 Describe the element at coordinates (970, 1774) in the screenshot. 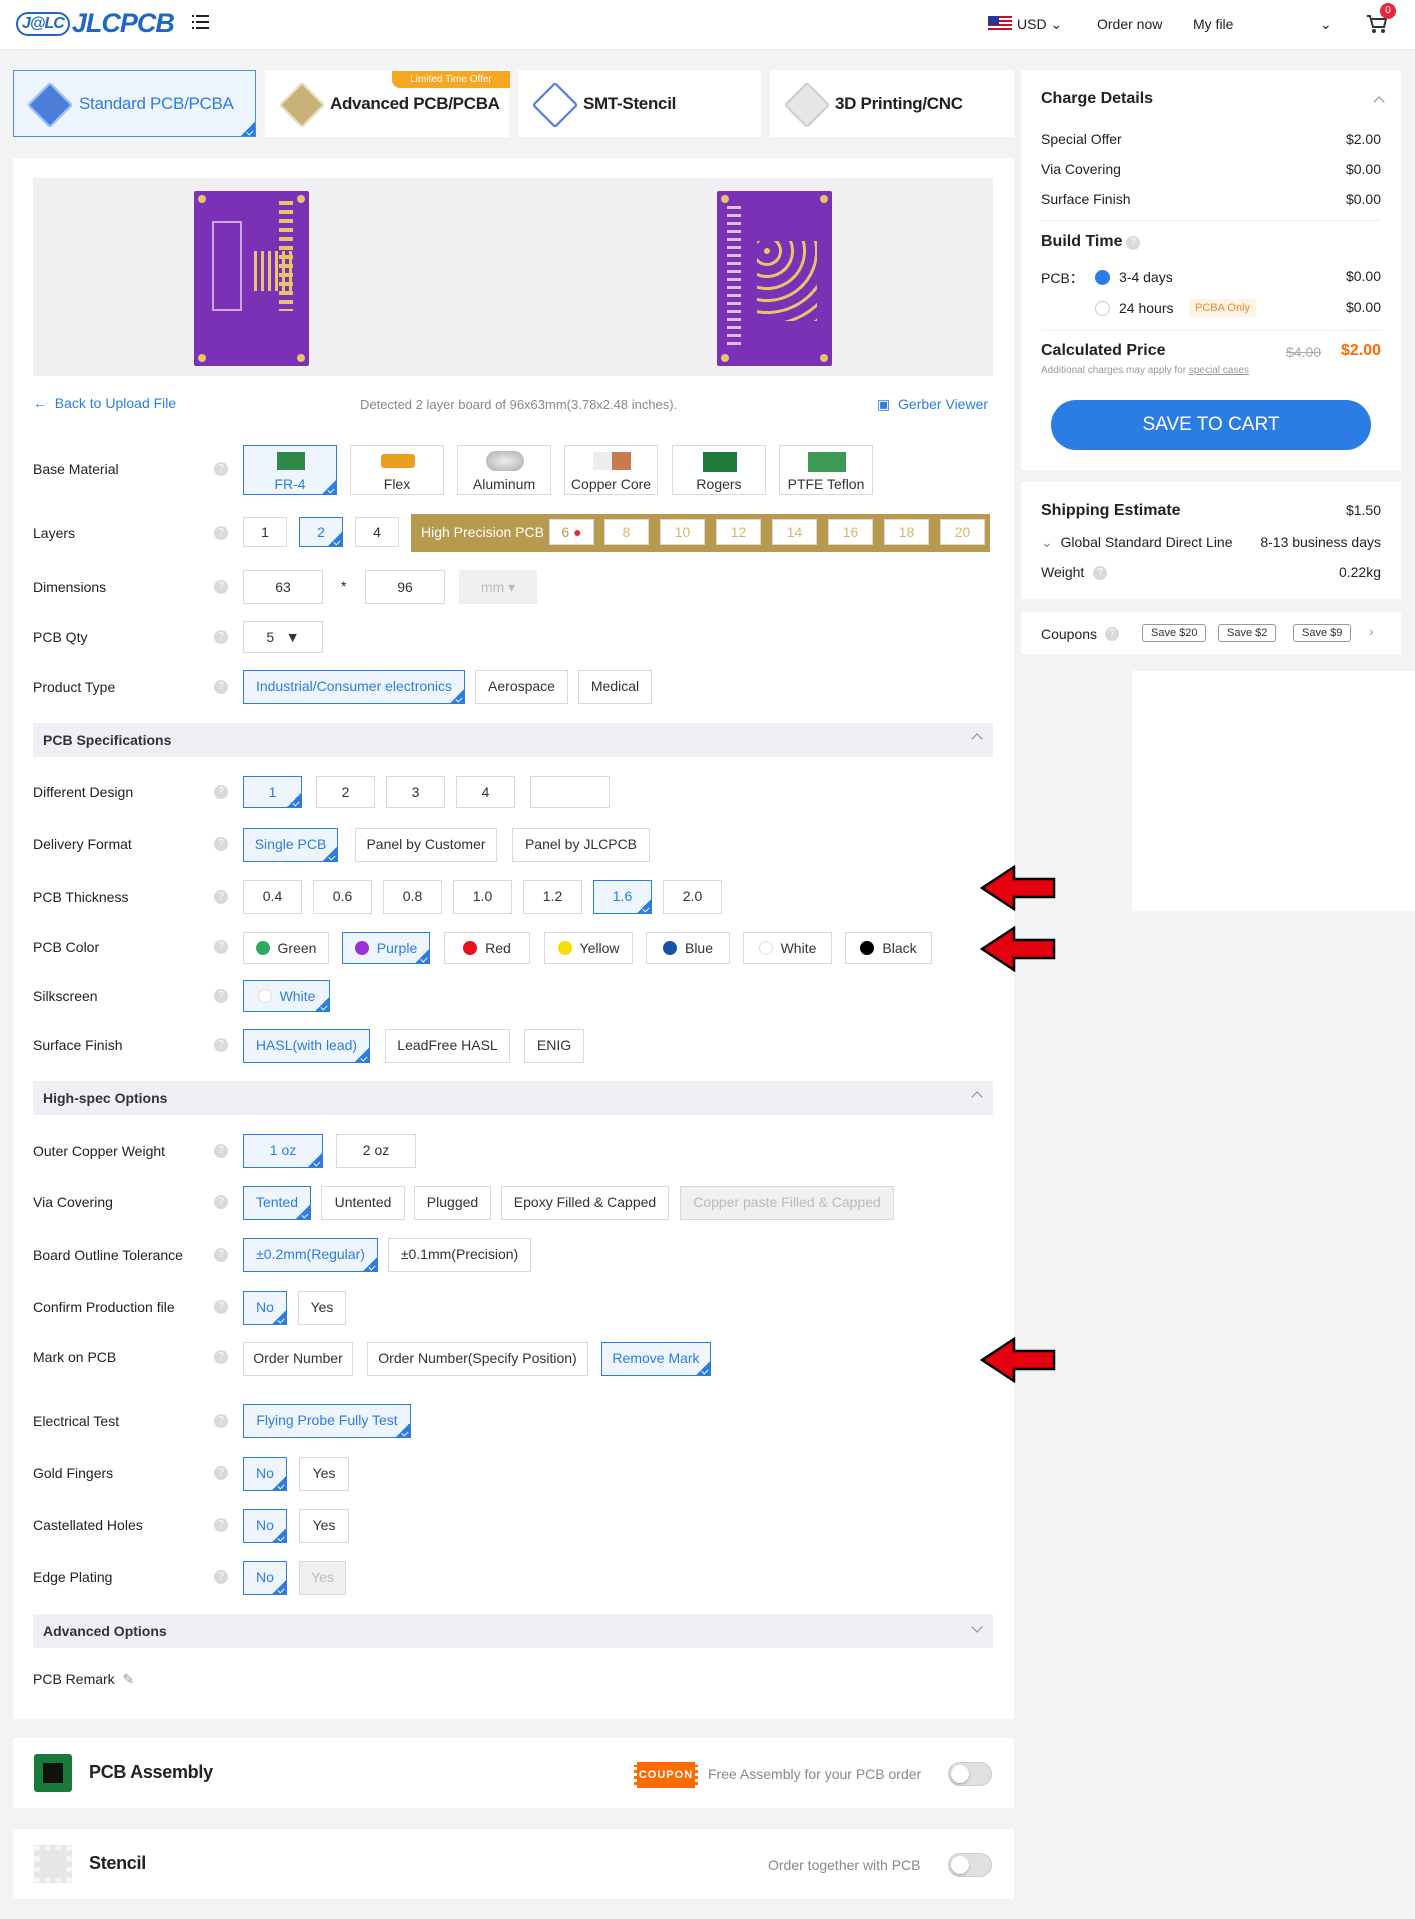

I see `pcb-assembly-toggle` at that location.